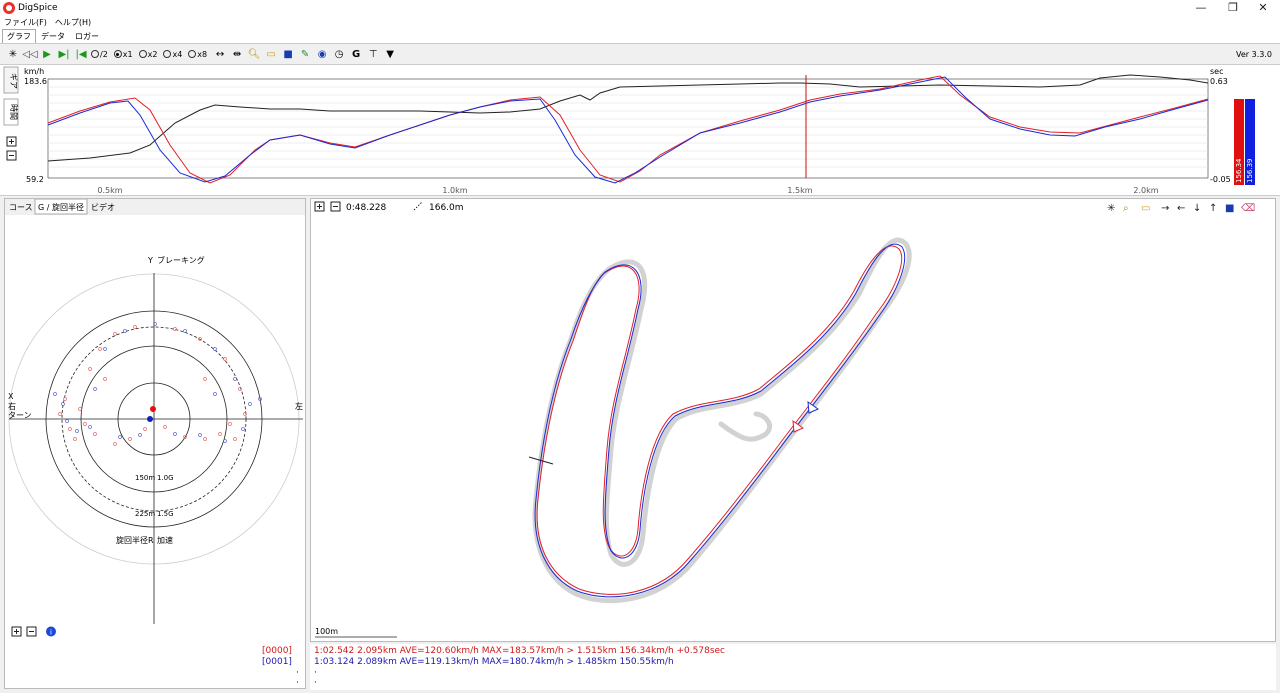  Describe the element at coordinates (322, 54) in the screenshot. I see `globe-icon: ◉` at that location.